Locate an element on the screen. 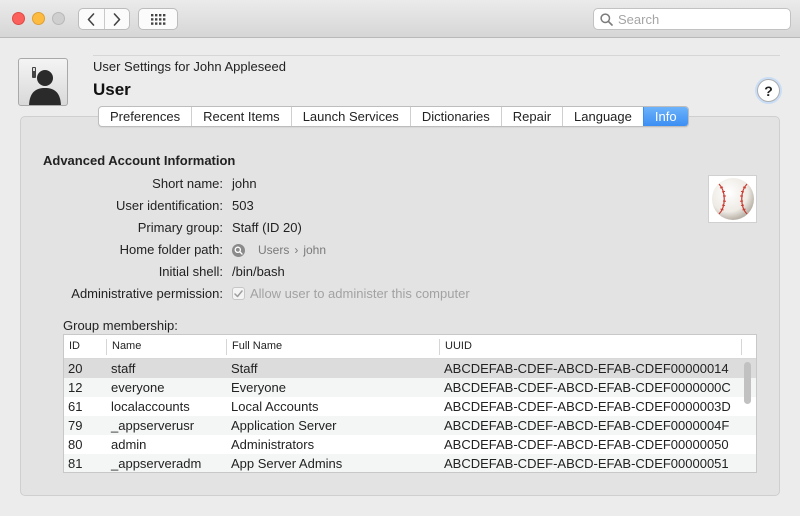  column-divider is located at coordinates (741, 347).